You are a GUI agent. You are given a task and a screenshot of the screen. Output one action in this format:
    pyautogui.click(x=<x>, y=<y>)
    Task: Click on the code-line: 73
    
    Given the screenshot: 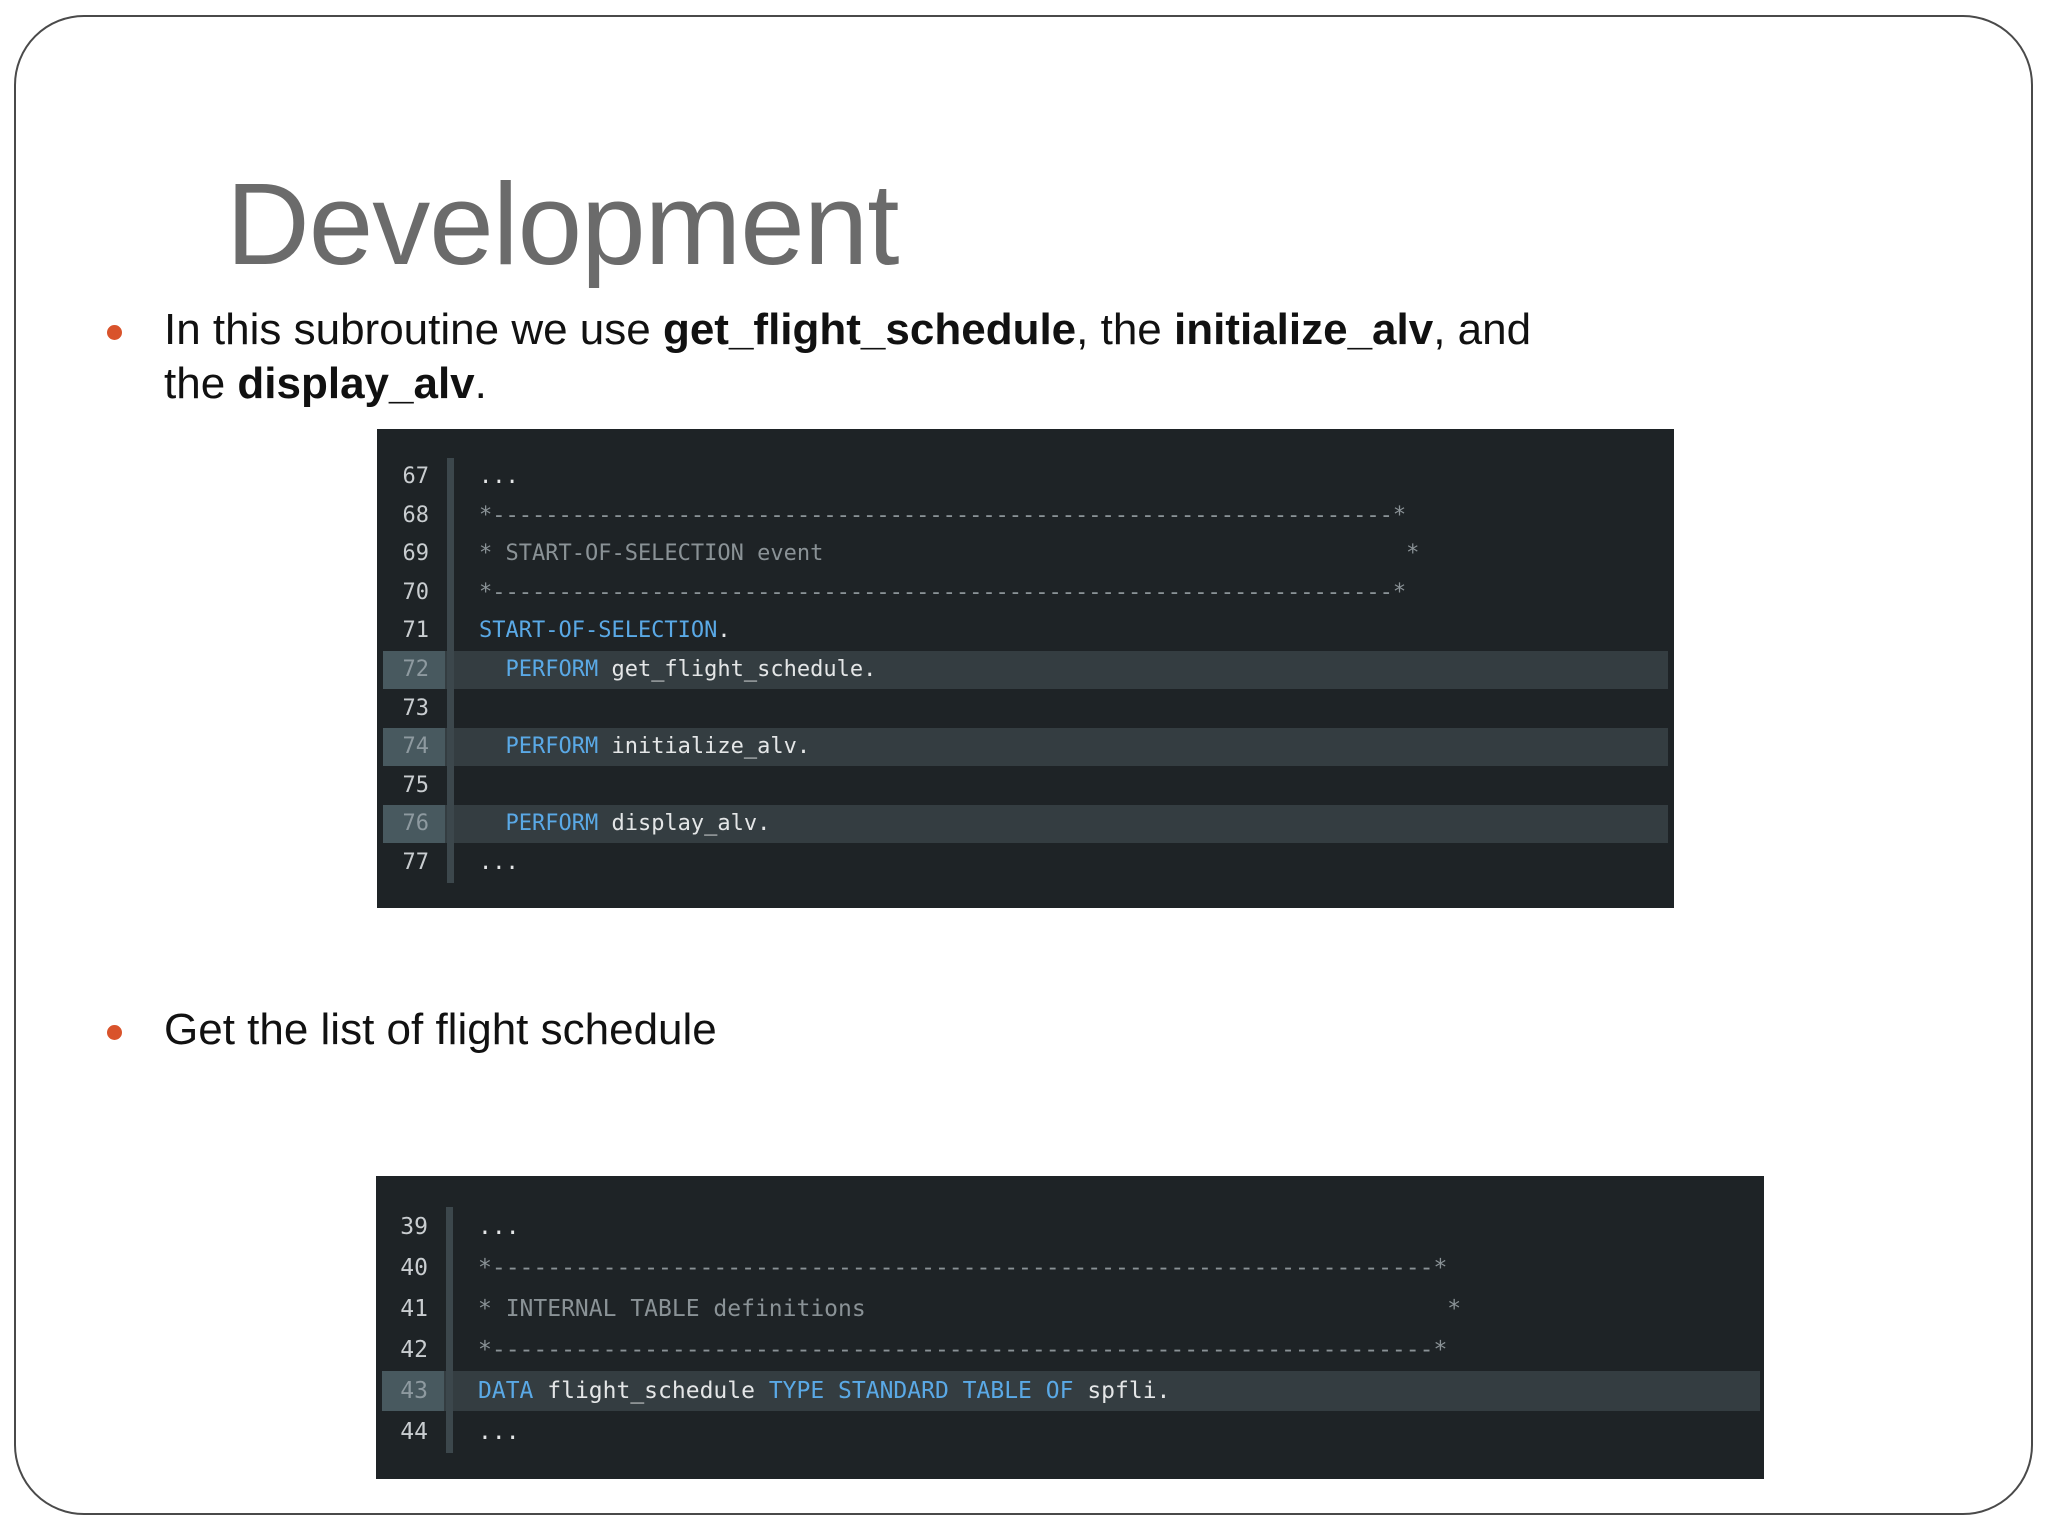 What is the action you would take?
    pyautogui.click(x=1025, y=709)
    